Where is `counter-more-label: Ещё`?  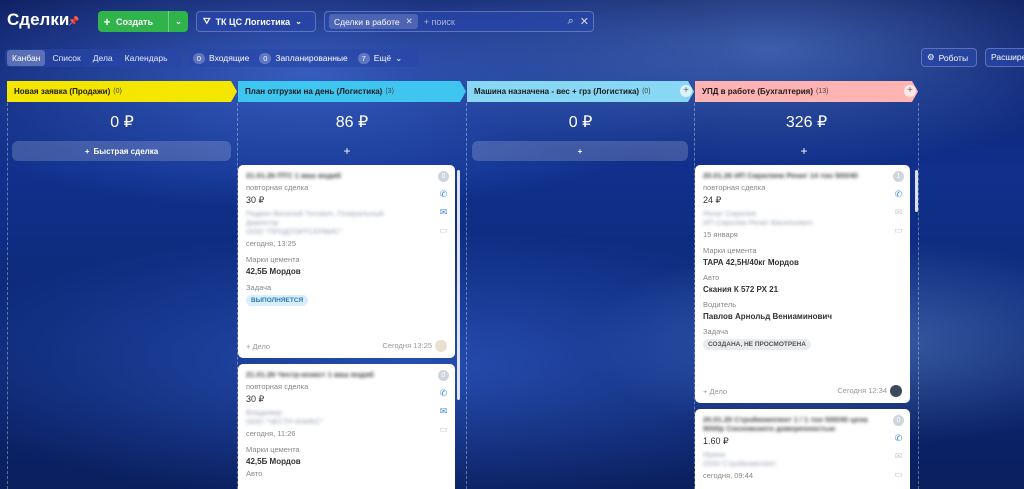 counter-more-label: Ещё is located at coordinates (382, 58).